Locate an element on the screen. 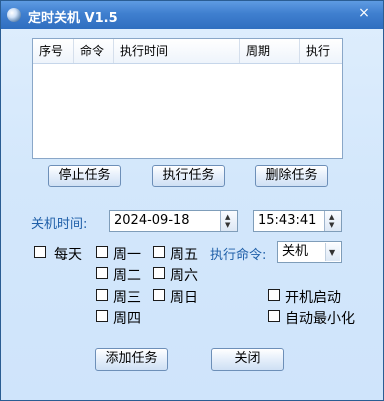  time-spinner: ▲ ▼ is located at coordinates (332, 221).